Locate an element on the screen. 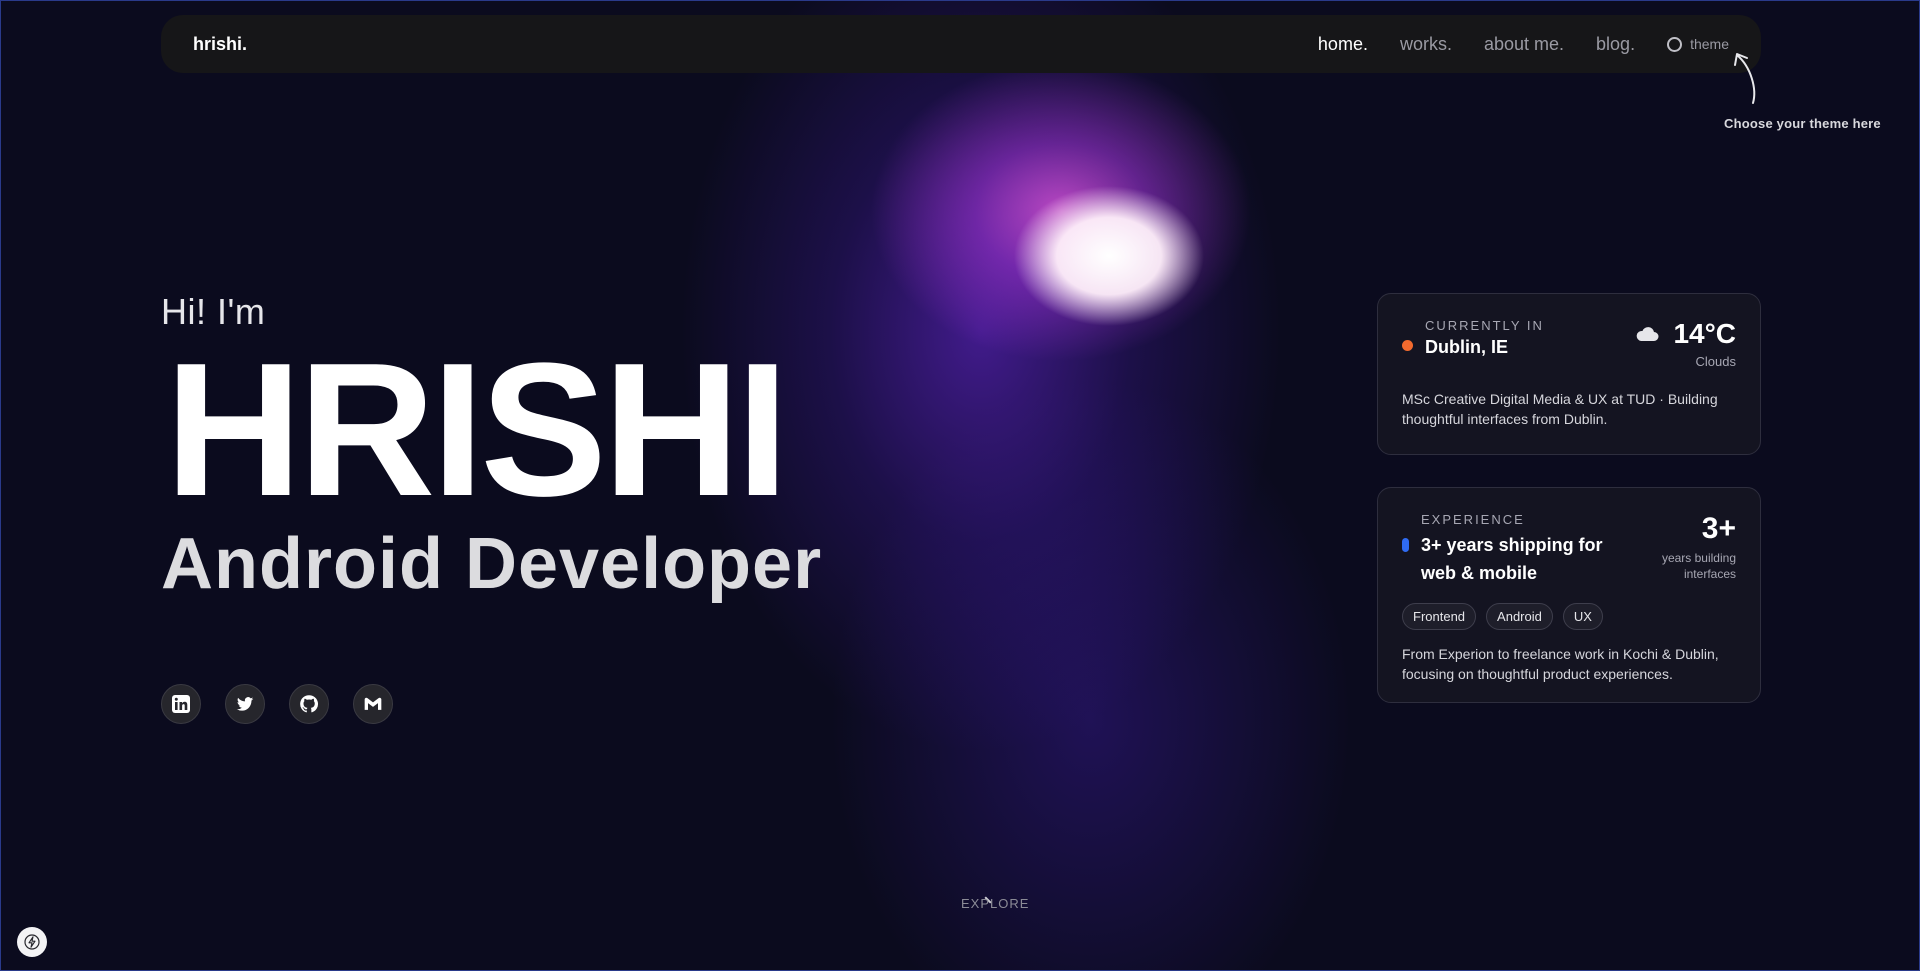 This screenshot has height=971, width=1920. tag-android: Android is located at coordinates (1519, 616).